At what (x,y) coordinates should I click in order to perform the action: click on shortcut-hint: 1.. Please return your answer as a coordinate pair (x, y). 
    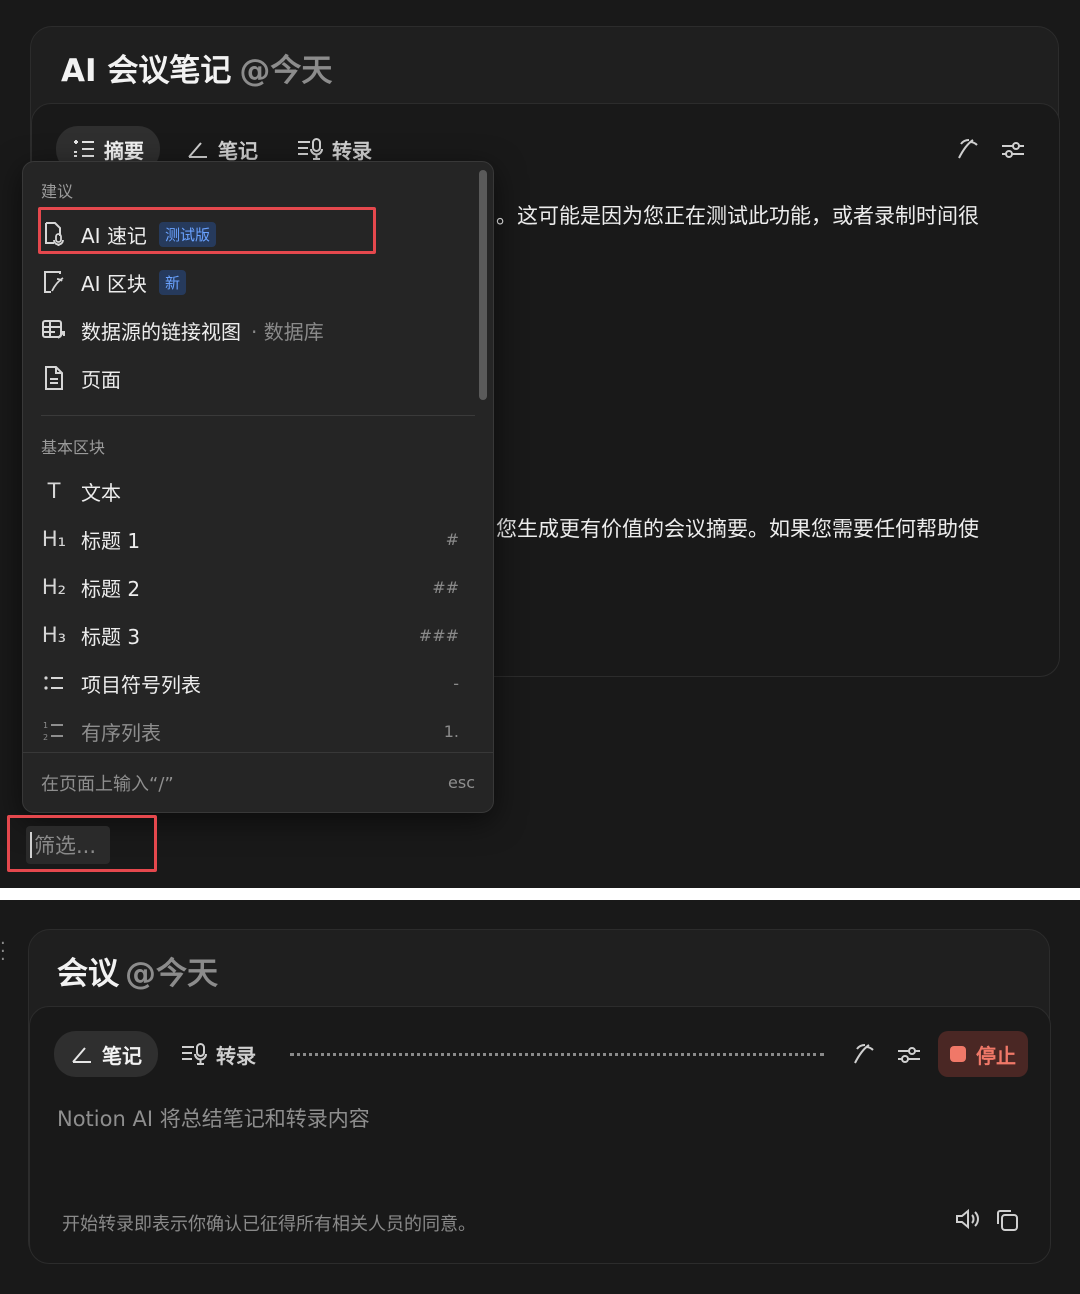
    Looking at the image, I should click on (451, 731).